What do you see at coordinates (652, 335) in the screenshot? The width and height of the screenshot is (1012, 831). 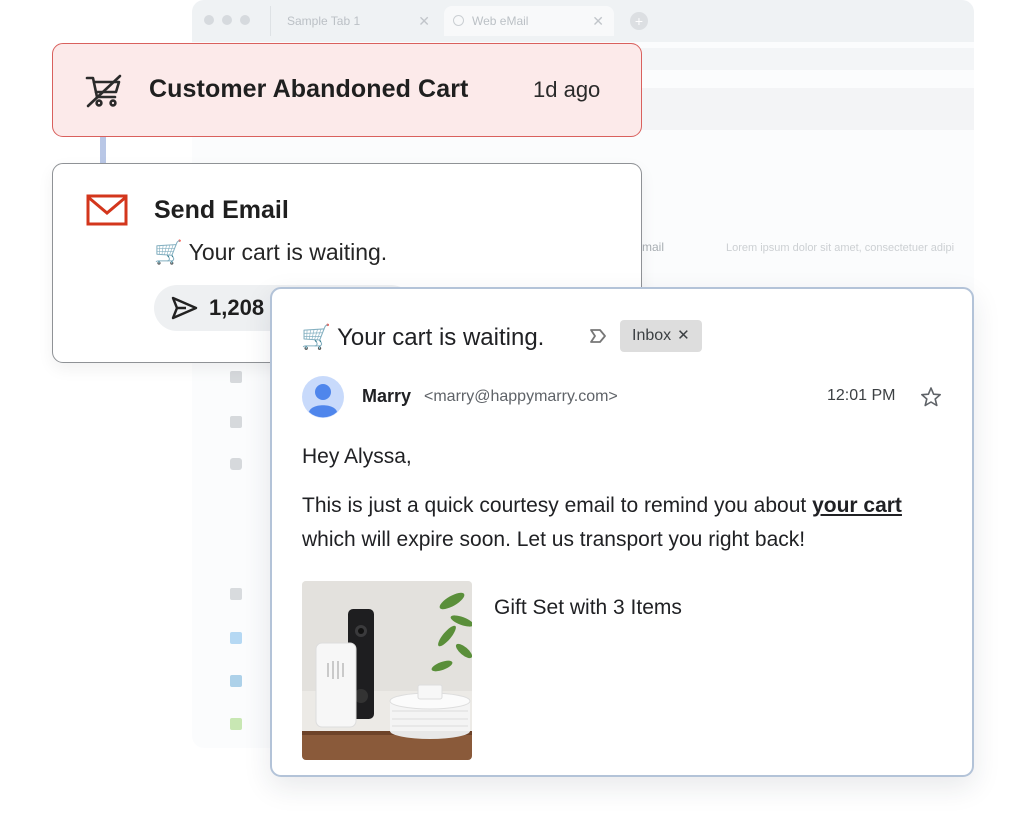 I see `inbox-label: Inbox` at bounding box center [652, 335].